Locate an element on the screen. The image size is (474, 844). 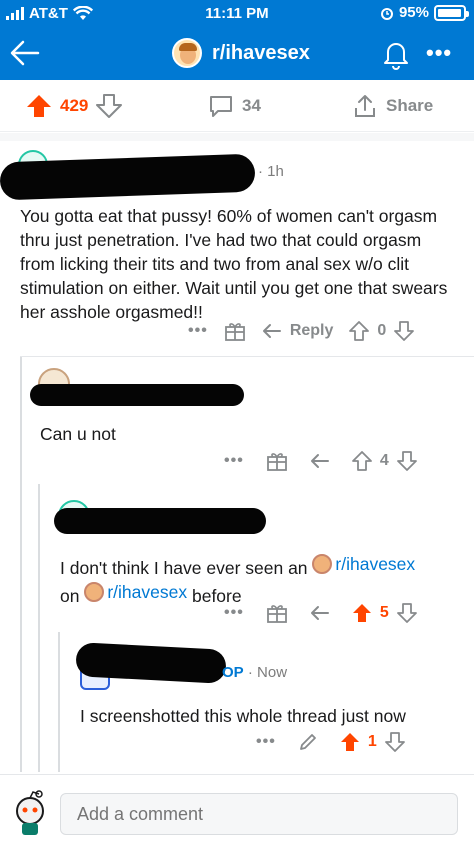
comment-text-part: on is located at coordinates (70, 596).